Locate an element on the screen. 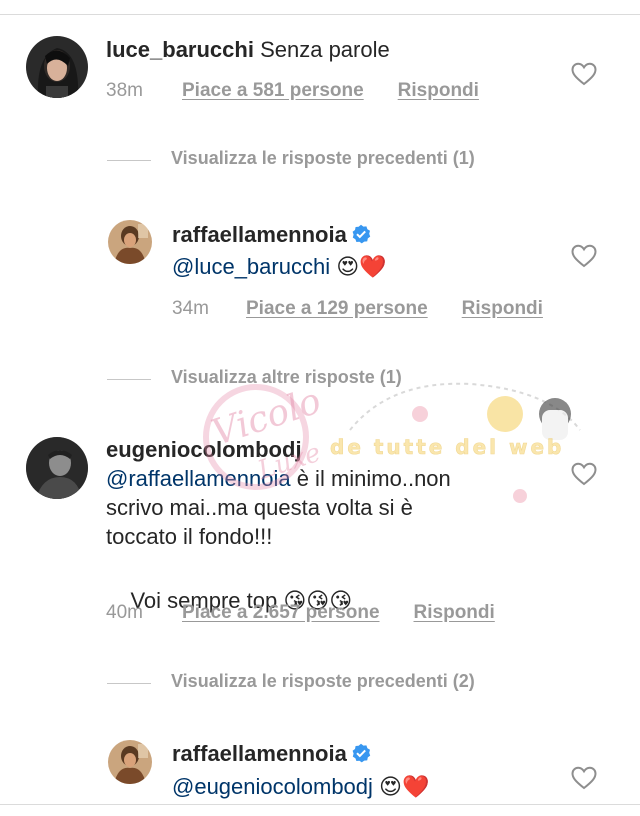  comment-meta: 34m Piace a 129 persone Rispondi is located at coordinates (357, 309).